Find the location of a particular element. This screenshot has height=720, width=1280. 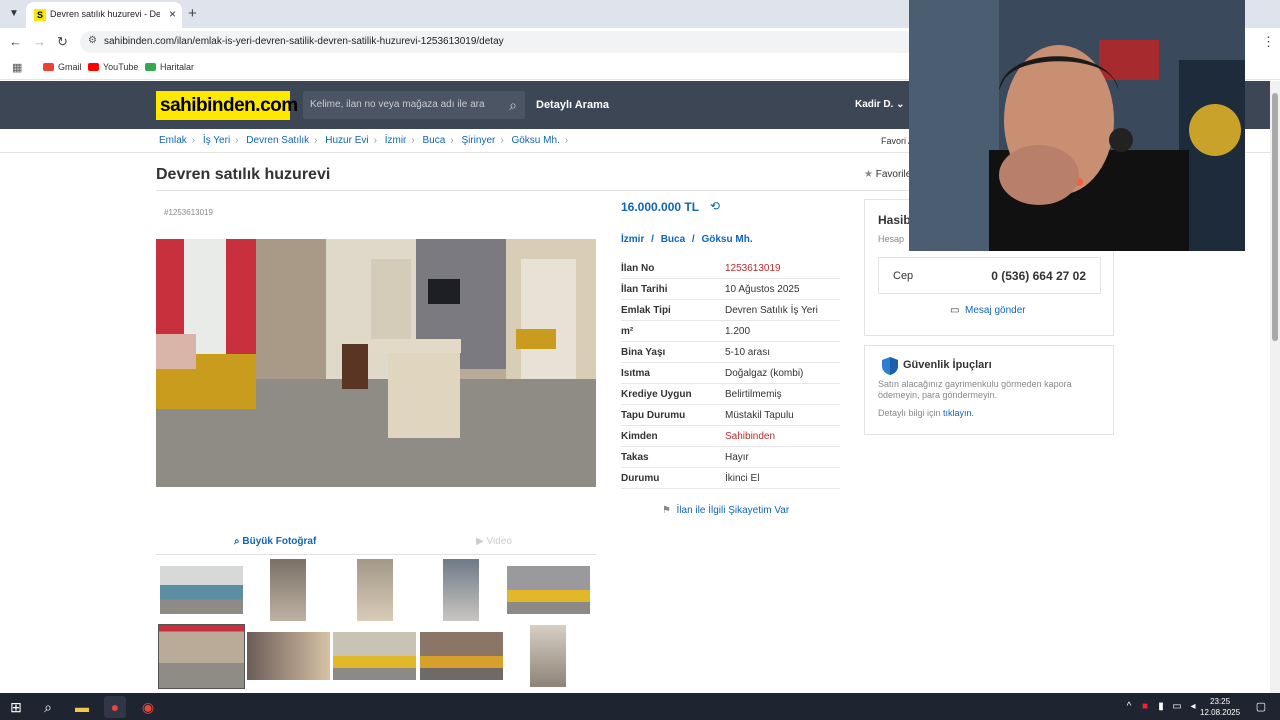

play-icon: ▶ is located at coordinates (480, 541).